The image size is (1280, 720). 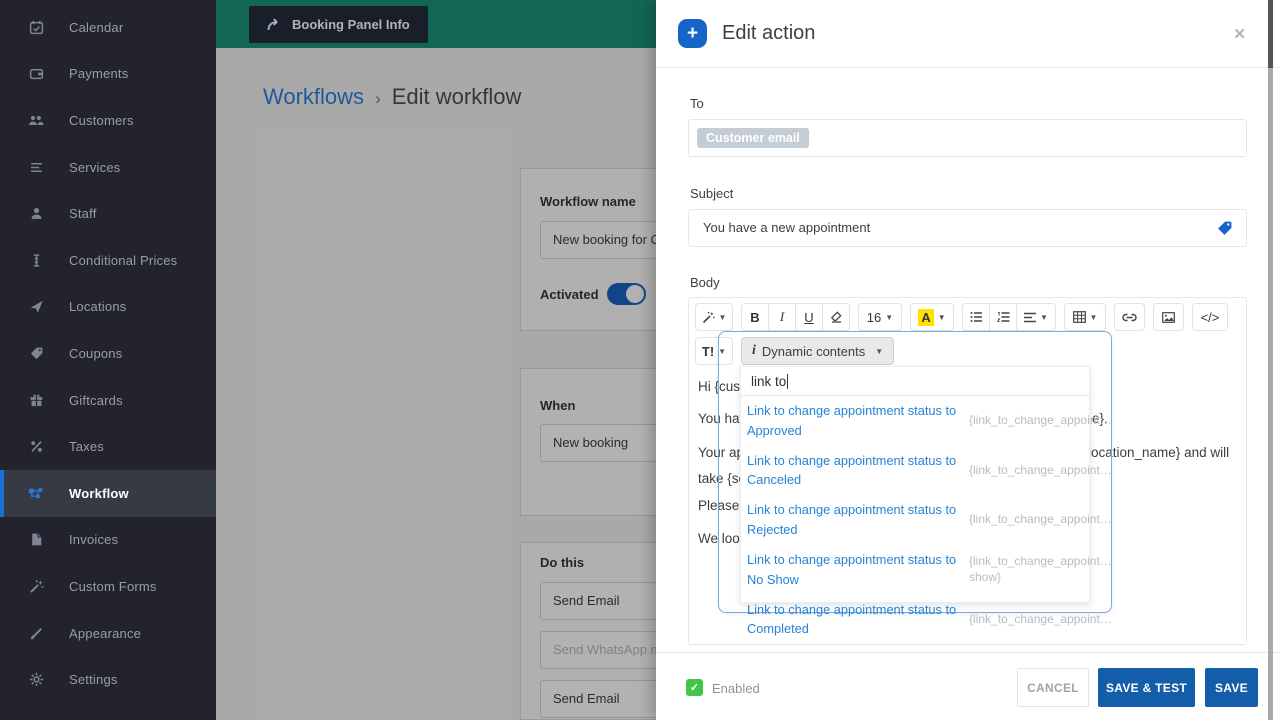 What do you see at coordinates (968, 34) in the screenshot?
I see `modal-header: + Edit action ✕` at bounding box center [968, 34].